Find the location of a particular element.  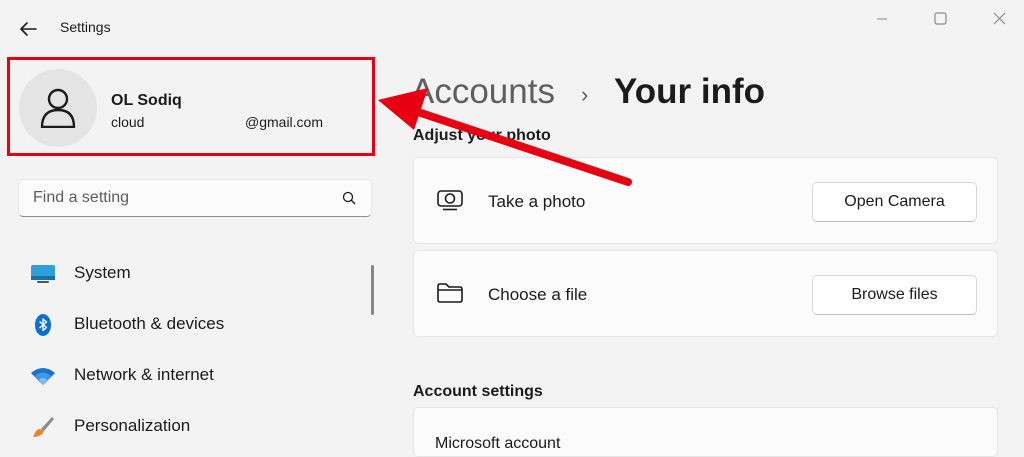

section-title-photo: Adjust your photo is located at coordinates (482, 135).